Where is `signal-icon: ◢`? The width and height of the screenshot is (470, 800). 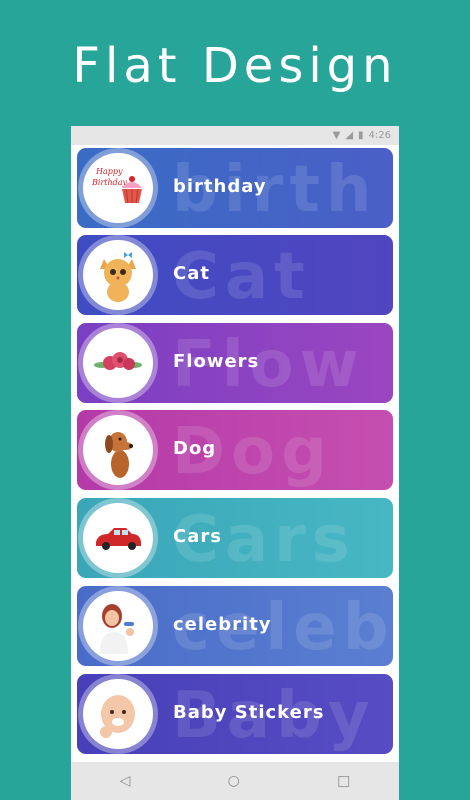
signal-icon: ◢ is located at coordinates (349, 135).